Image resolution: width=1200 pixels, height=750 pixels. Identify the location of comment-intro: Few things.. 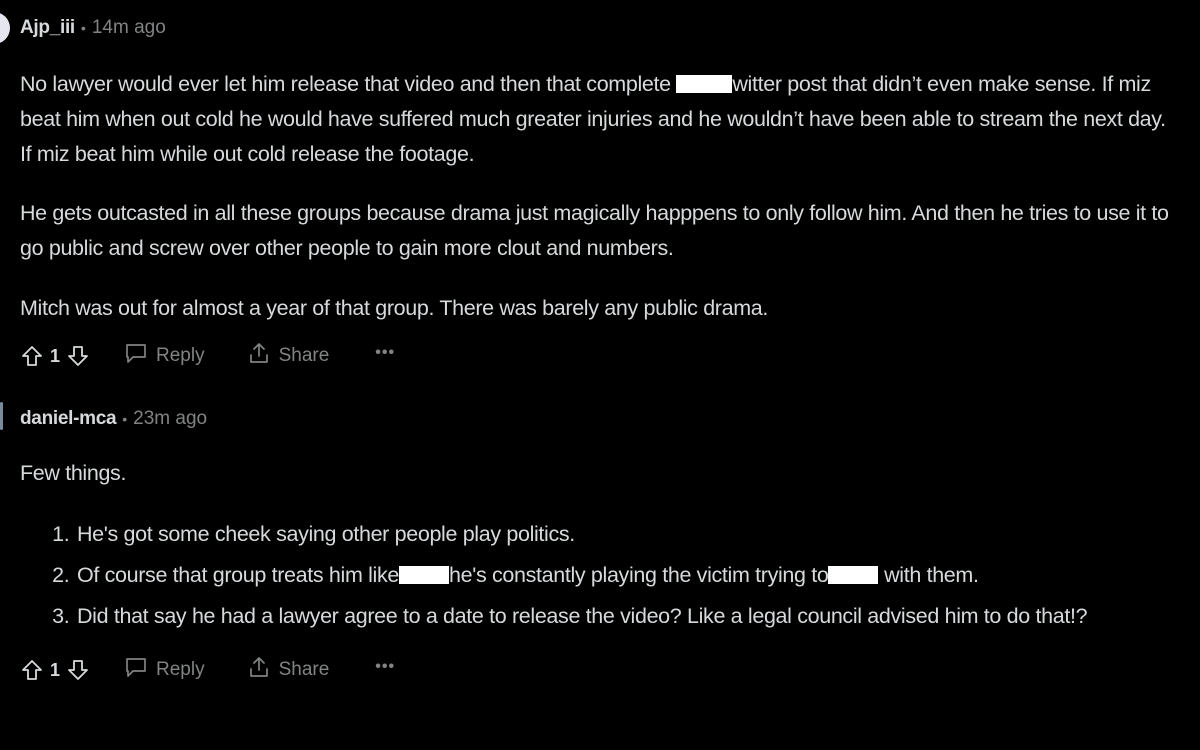
(73, 473).